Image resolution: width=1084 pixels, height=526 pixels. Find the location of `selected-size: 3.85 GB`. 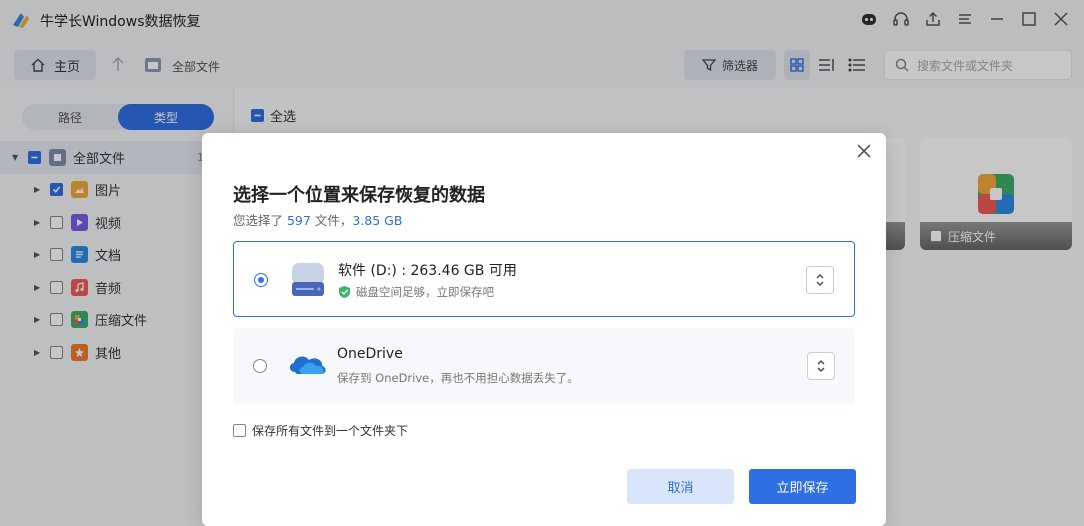

selected-size: 3.85 GB is located at coordinates (377, 220).